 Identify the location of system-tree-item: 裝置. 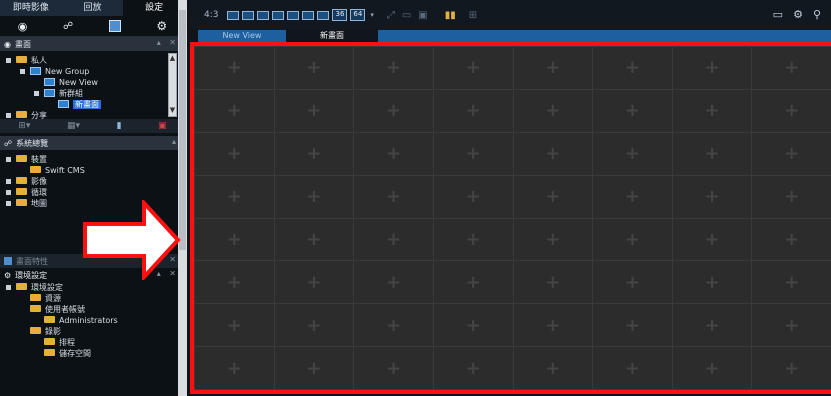
(92, 159).